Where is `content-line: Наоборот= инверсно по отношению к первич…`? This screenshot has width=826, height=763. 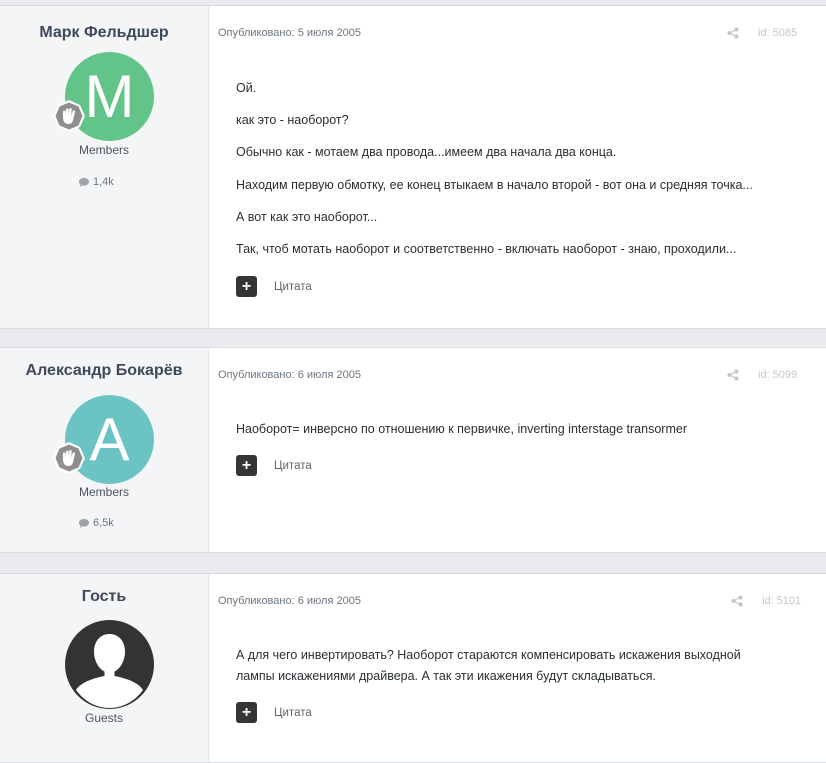
content-line: Наоборот= инверсно по отношению к первич… is located at coordinates (461, 429).